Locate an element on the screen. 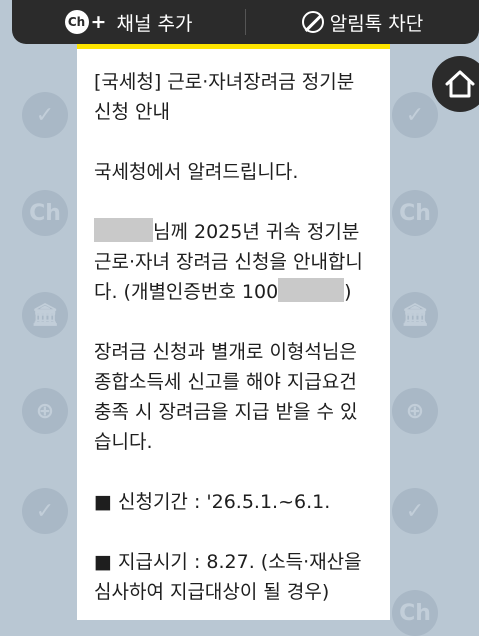  home-icon is located at coordinates (460, 84).